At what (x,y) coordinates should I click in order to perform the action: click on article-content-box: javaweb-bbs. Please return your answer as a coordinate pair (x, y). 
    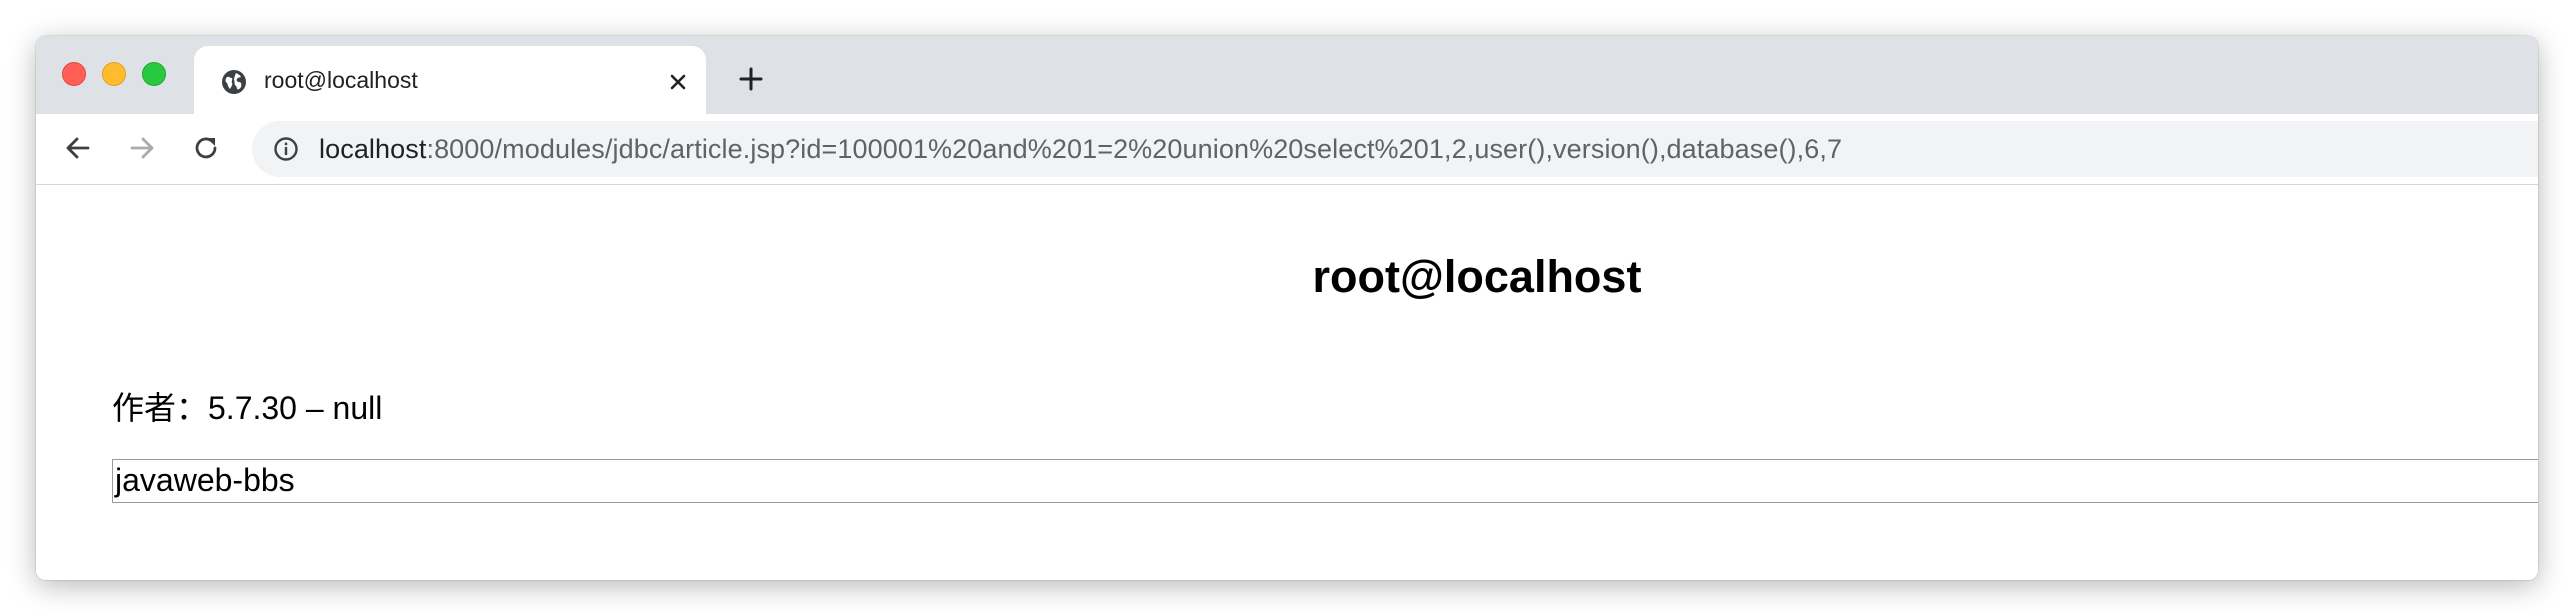
    Looking at the image, I should click on (1325, 481).